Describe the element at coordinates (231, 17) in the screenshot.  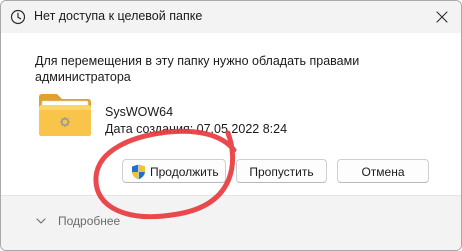
I see `title-bar: Нет доступа к целевой папке` at that location.